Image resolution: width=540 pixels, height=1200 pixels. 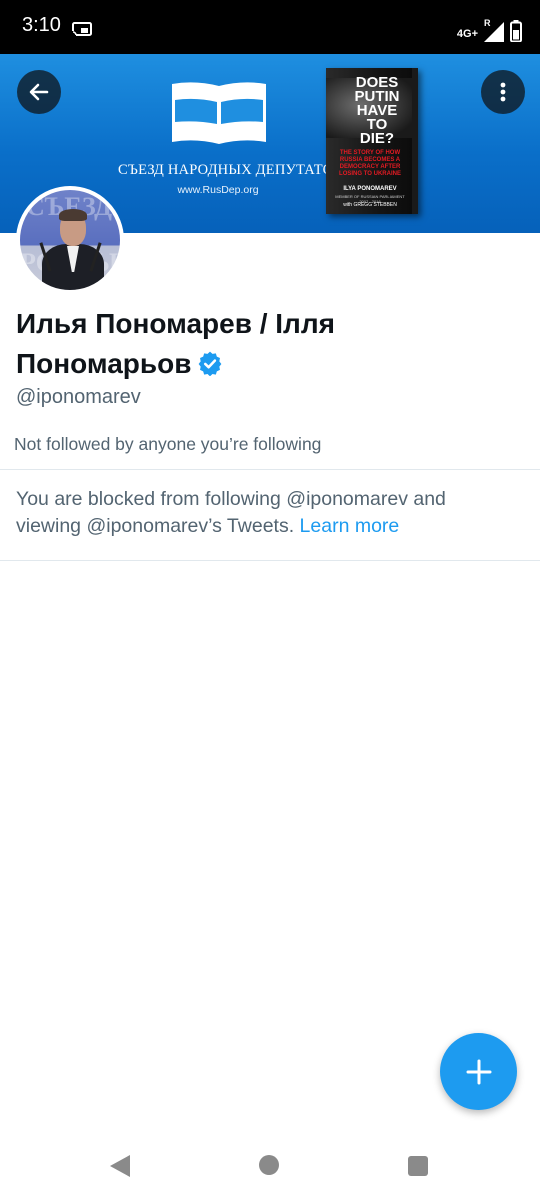 I want to click on system-navigation-bar, so click(x=270, y=1165).